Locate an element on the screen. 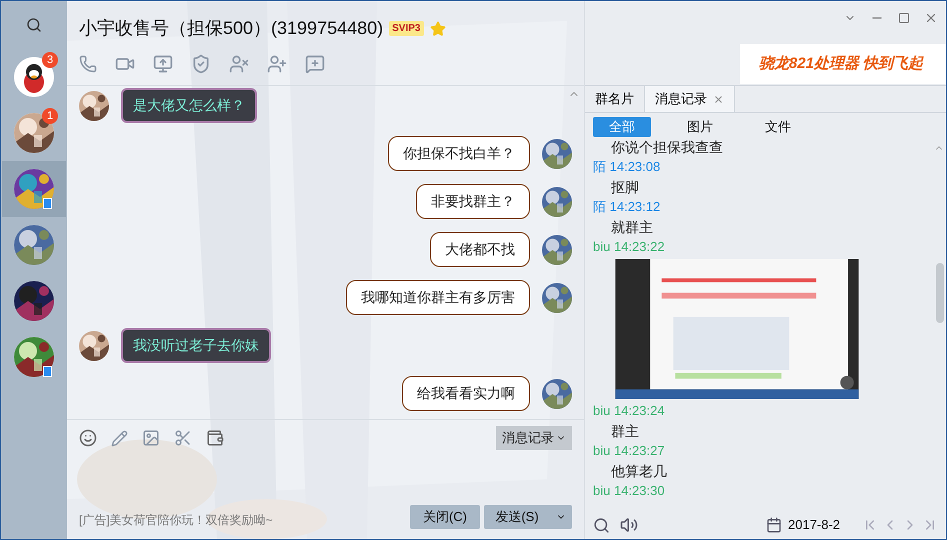 This screenshot has height=540, width=947. history-message: 你说个担保我查查 is located at coordinates (667, 147).